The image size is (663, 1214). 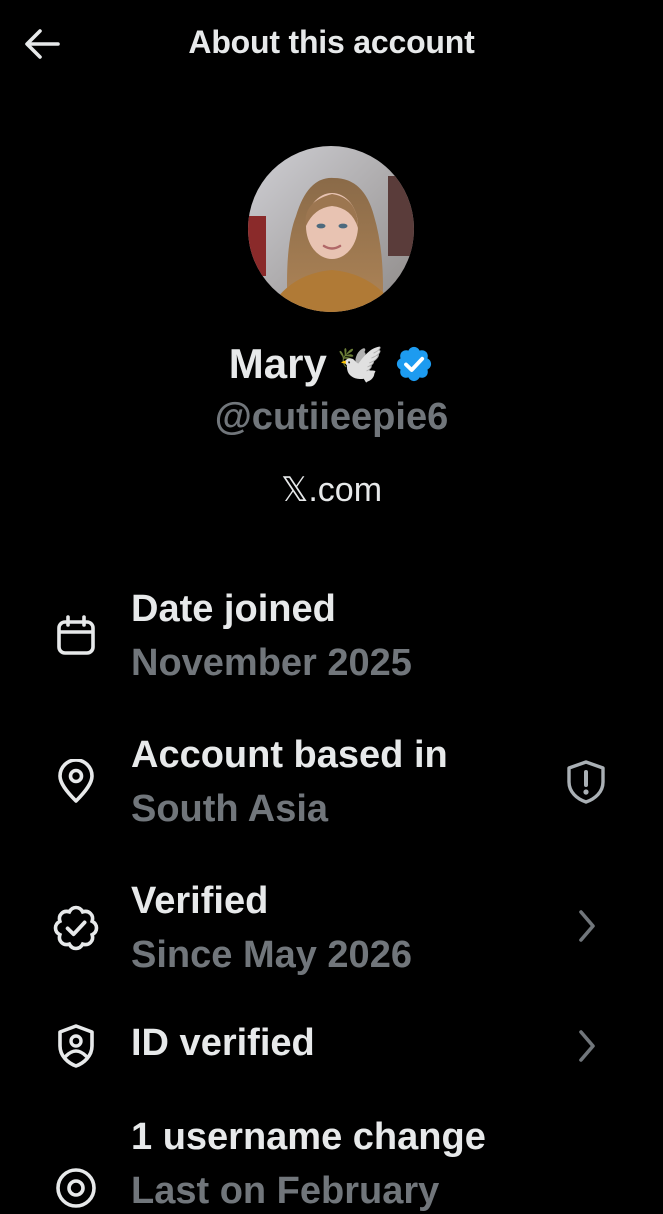 What do you see at coordinates (271, 955) in the screenshot?
I see `row-subtitle: Since May 2026` at bounding box center [271, 955].